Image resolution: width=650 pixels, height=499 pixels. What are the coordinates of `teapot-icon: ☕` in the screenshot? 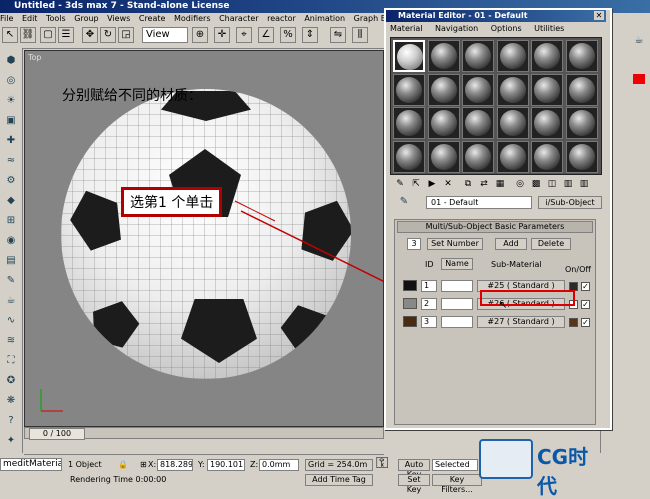 It's located at (639, 41).